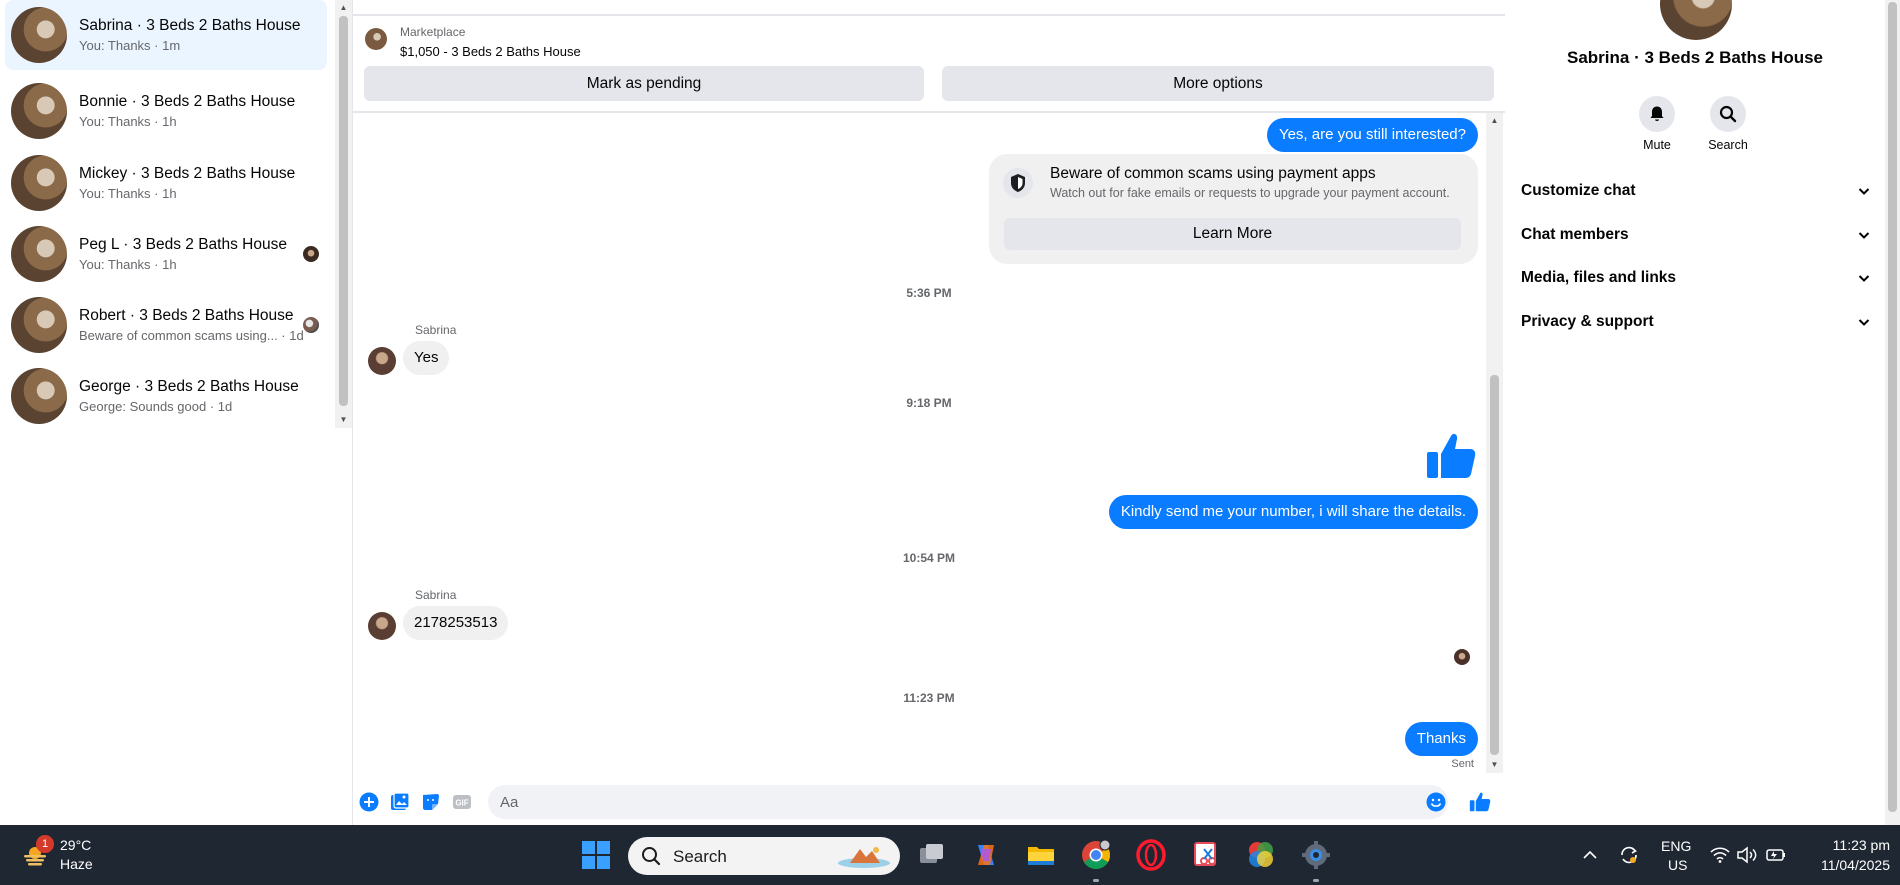  What do you see at coordinates (968, 802) in the screenshot?
I see `message-input` at bounding box center [968, 802].